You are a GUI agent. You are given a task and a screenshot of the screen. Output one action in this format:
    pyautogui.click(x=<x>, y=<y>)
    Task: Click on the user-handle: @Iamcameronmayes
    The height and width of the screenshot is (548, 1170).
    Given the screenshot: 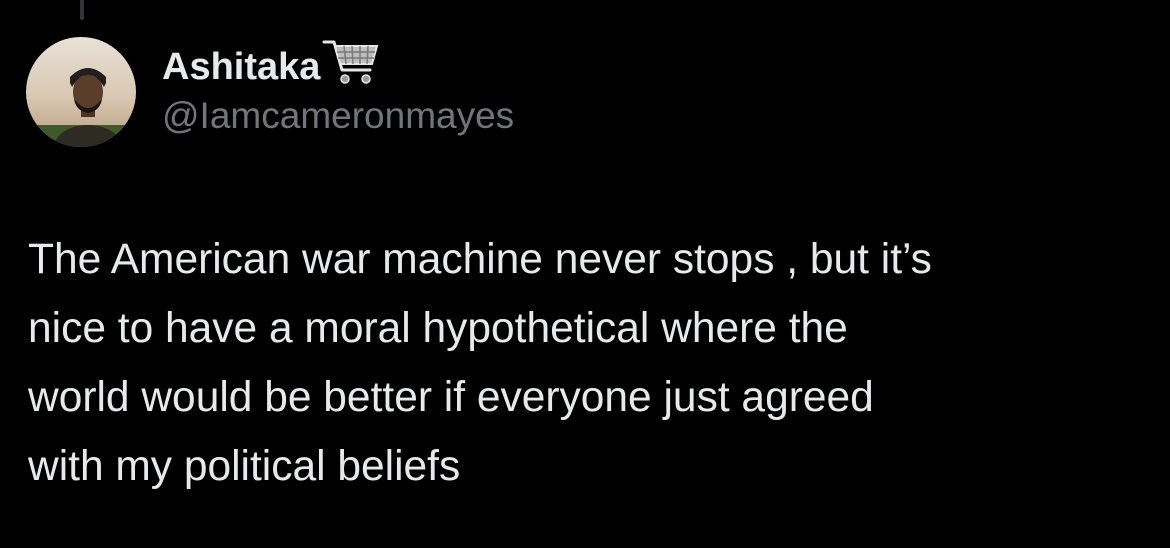 What is the action you would take?
    pyautogui.click(x=338, y=116)
    